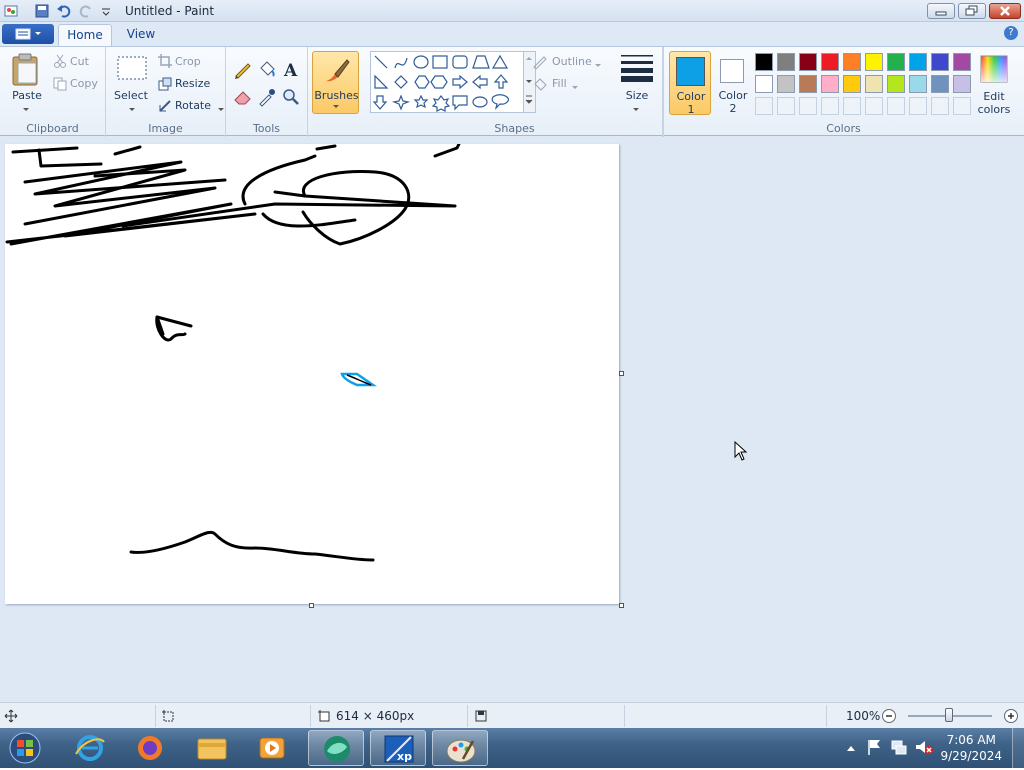  What do you see at coordinates (637, 95) in the screenshot?
I see `size-button: Size` at bounding box center [637, 95].